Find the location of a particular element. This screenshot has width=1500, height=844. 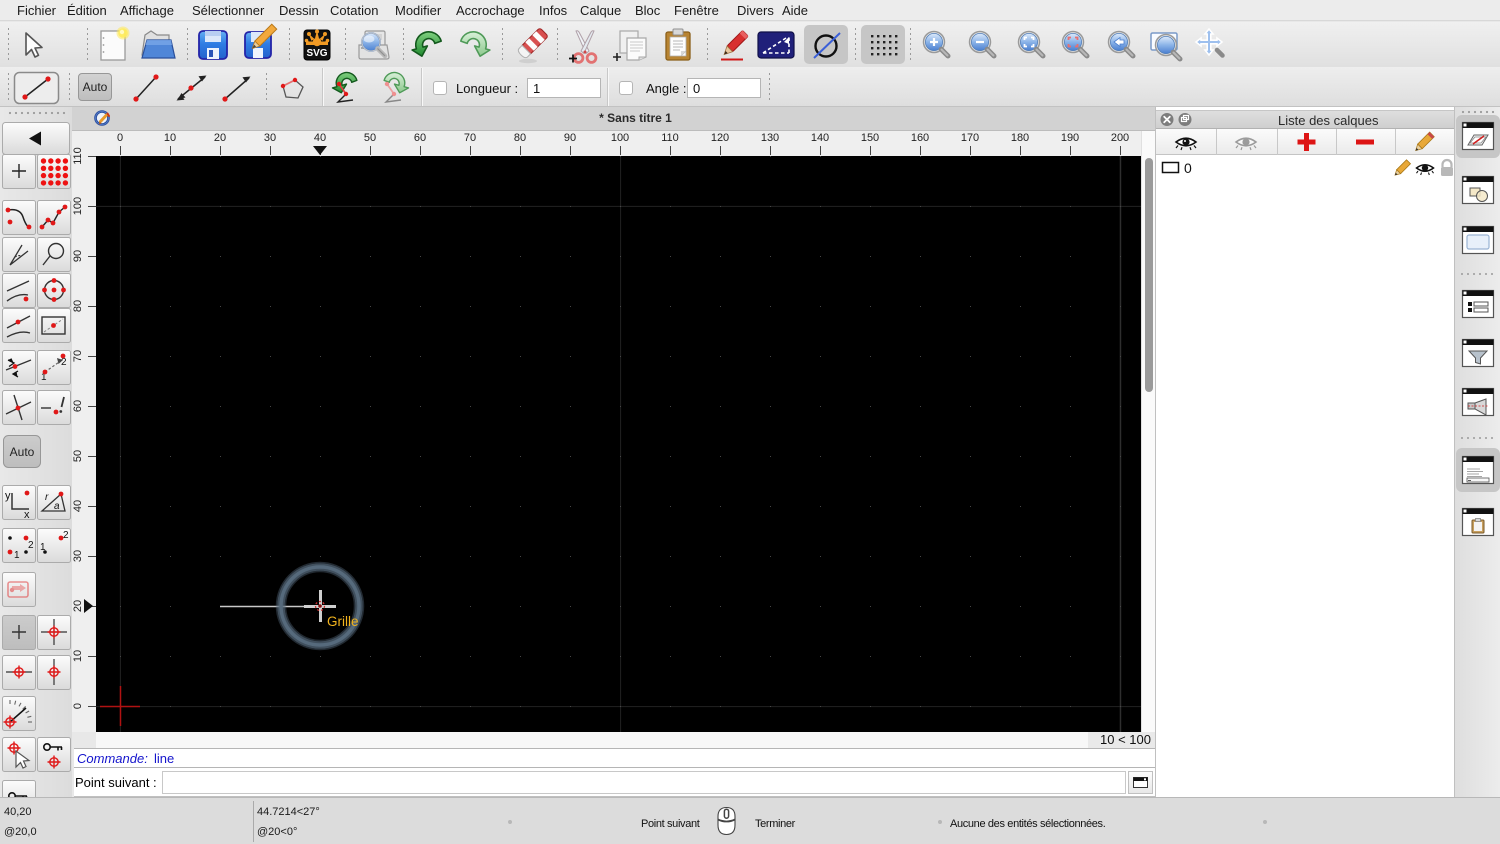

svg-text: y is located at coordinates (8, 496).